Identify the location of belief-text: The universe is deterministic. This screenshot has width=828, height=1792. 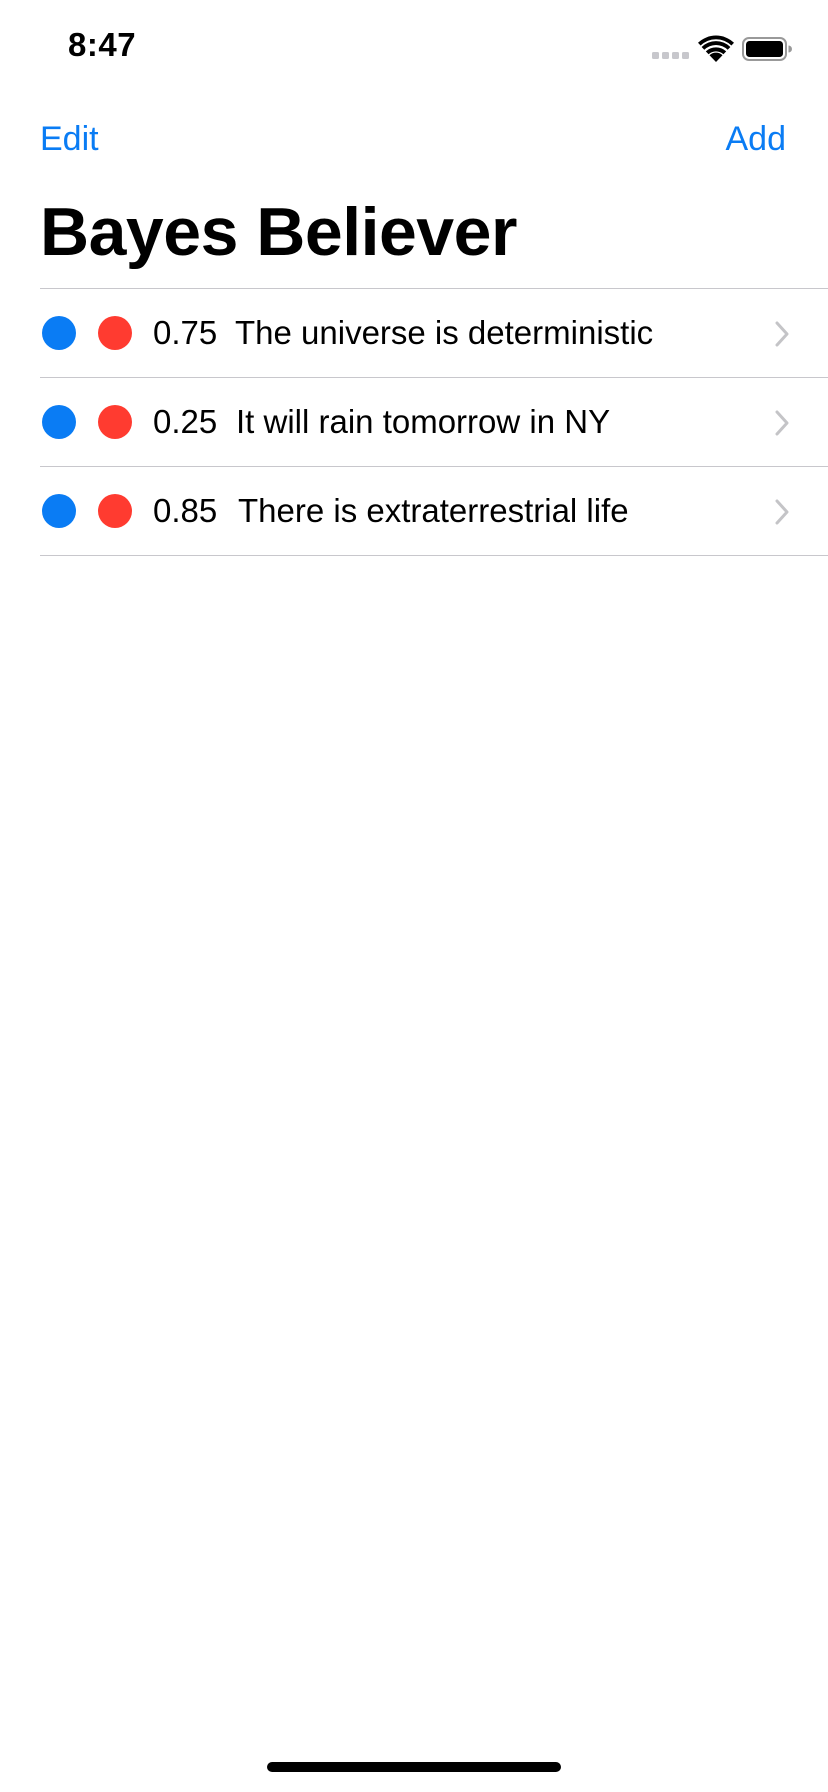
(444, 332).